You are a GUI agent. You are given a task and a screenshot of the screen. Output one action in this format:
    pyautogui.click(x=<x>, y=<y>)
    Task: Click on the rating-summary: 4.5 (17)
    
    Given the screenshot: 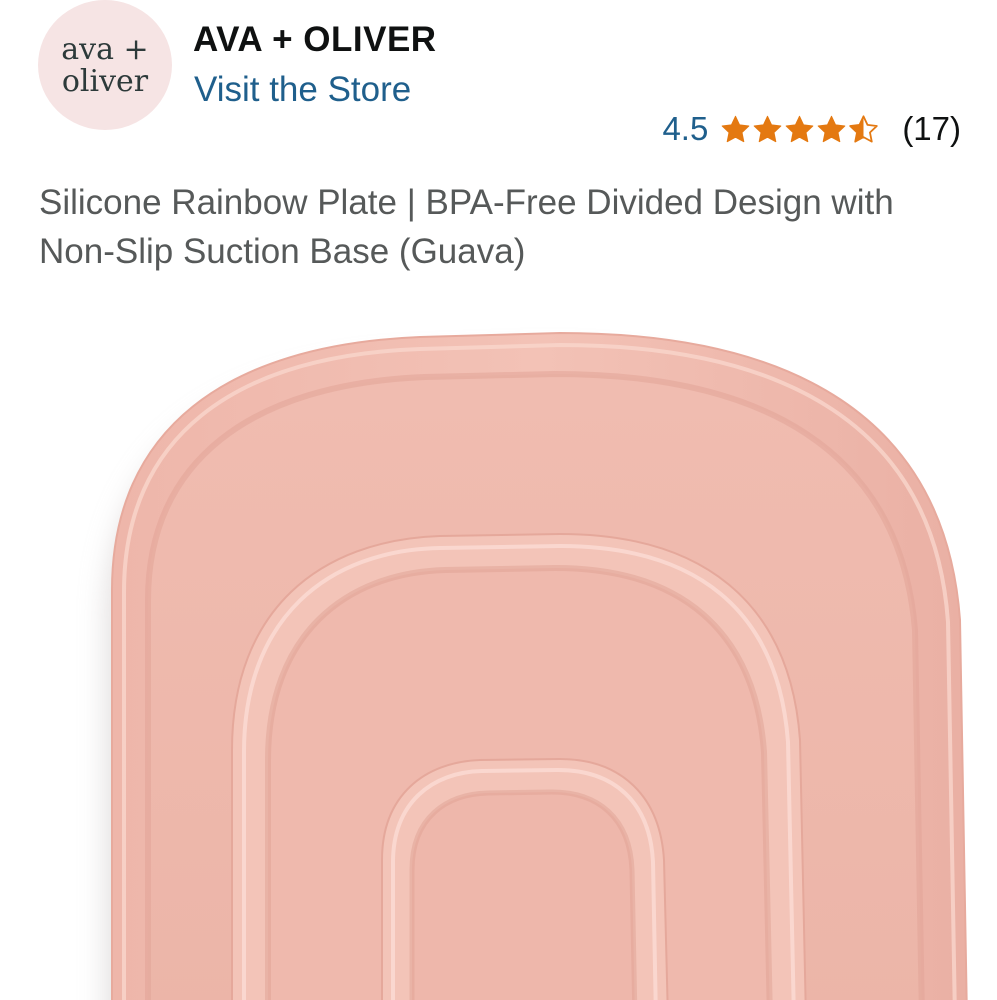 What is the action you would take?
    pyautogui.click(x=811, y=129)
    